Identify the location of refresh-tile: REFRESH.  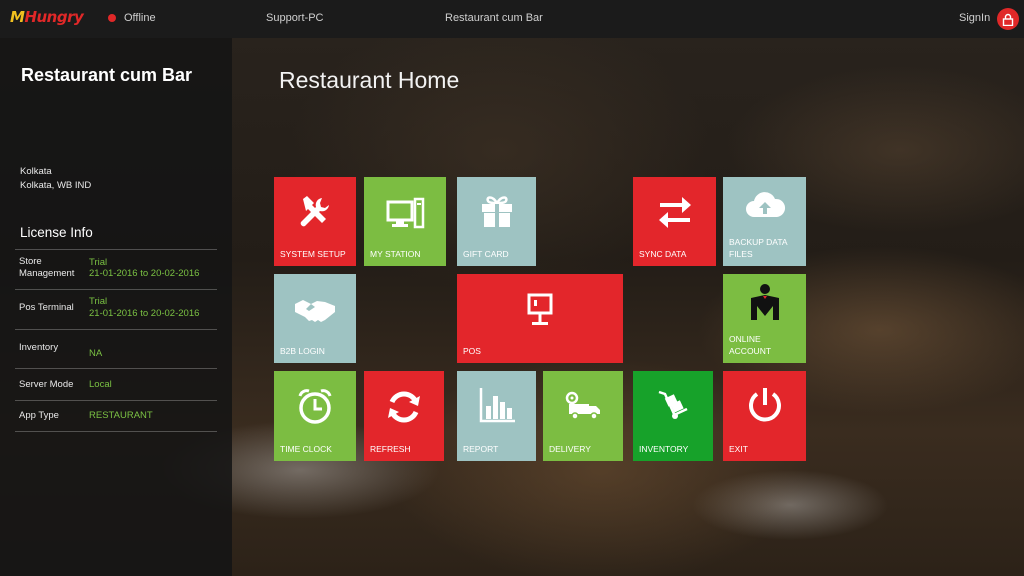
(404, 416).